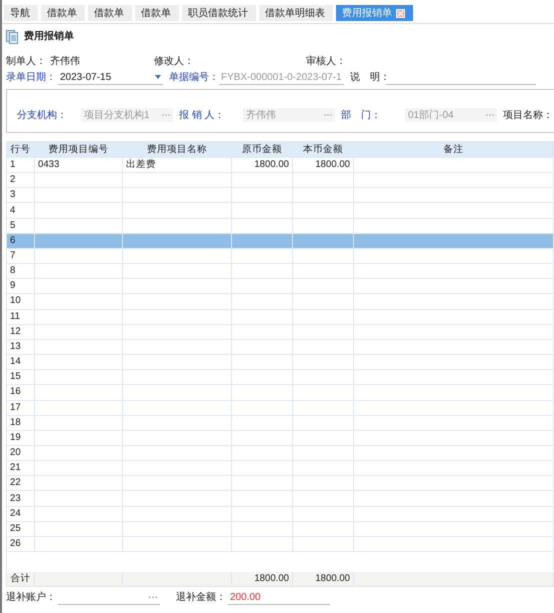 The height and width of the screenshot is (613, 554). Describe the element at coordinates (20, 226) in the screenshot. I see `table-cell: 5` at that location.